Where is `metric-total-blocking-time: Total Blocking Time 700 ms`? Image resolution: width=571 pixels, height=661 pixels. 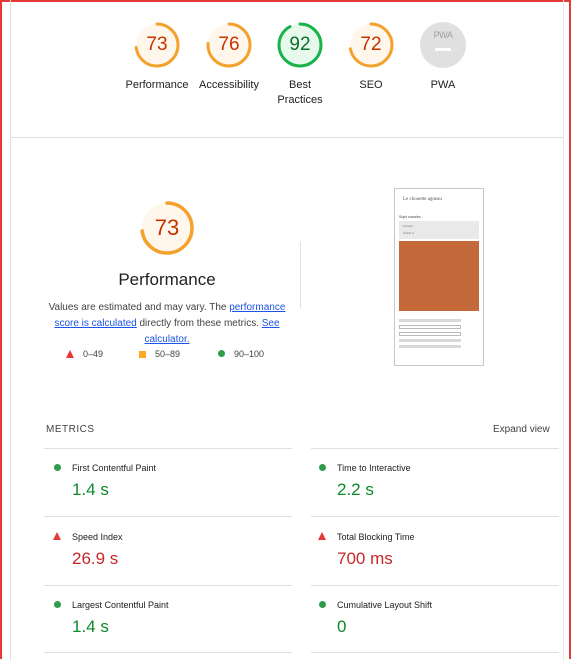
metric-total-blocking-time: Total Blocking Time 700 ms is located at coordinates (442, 550).